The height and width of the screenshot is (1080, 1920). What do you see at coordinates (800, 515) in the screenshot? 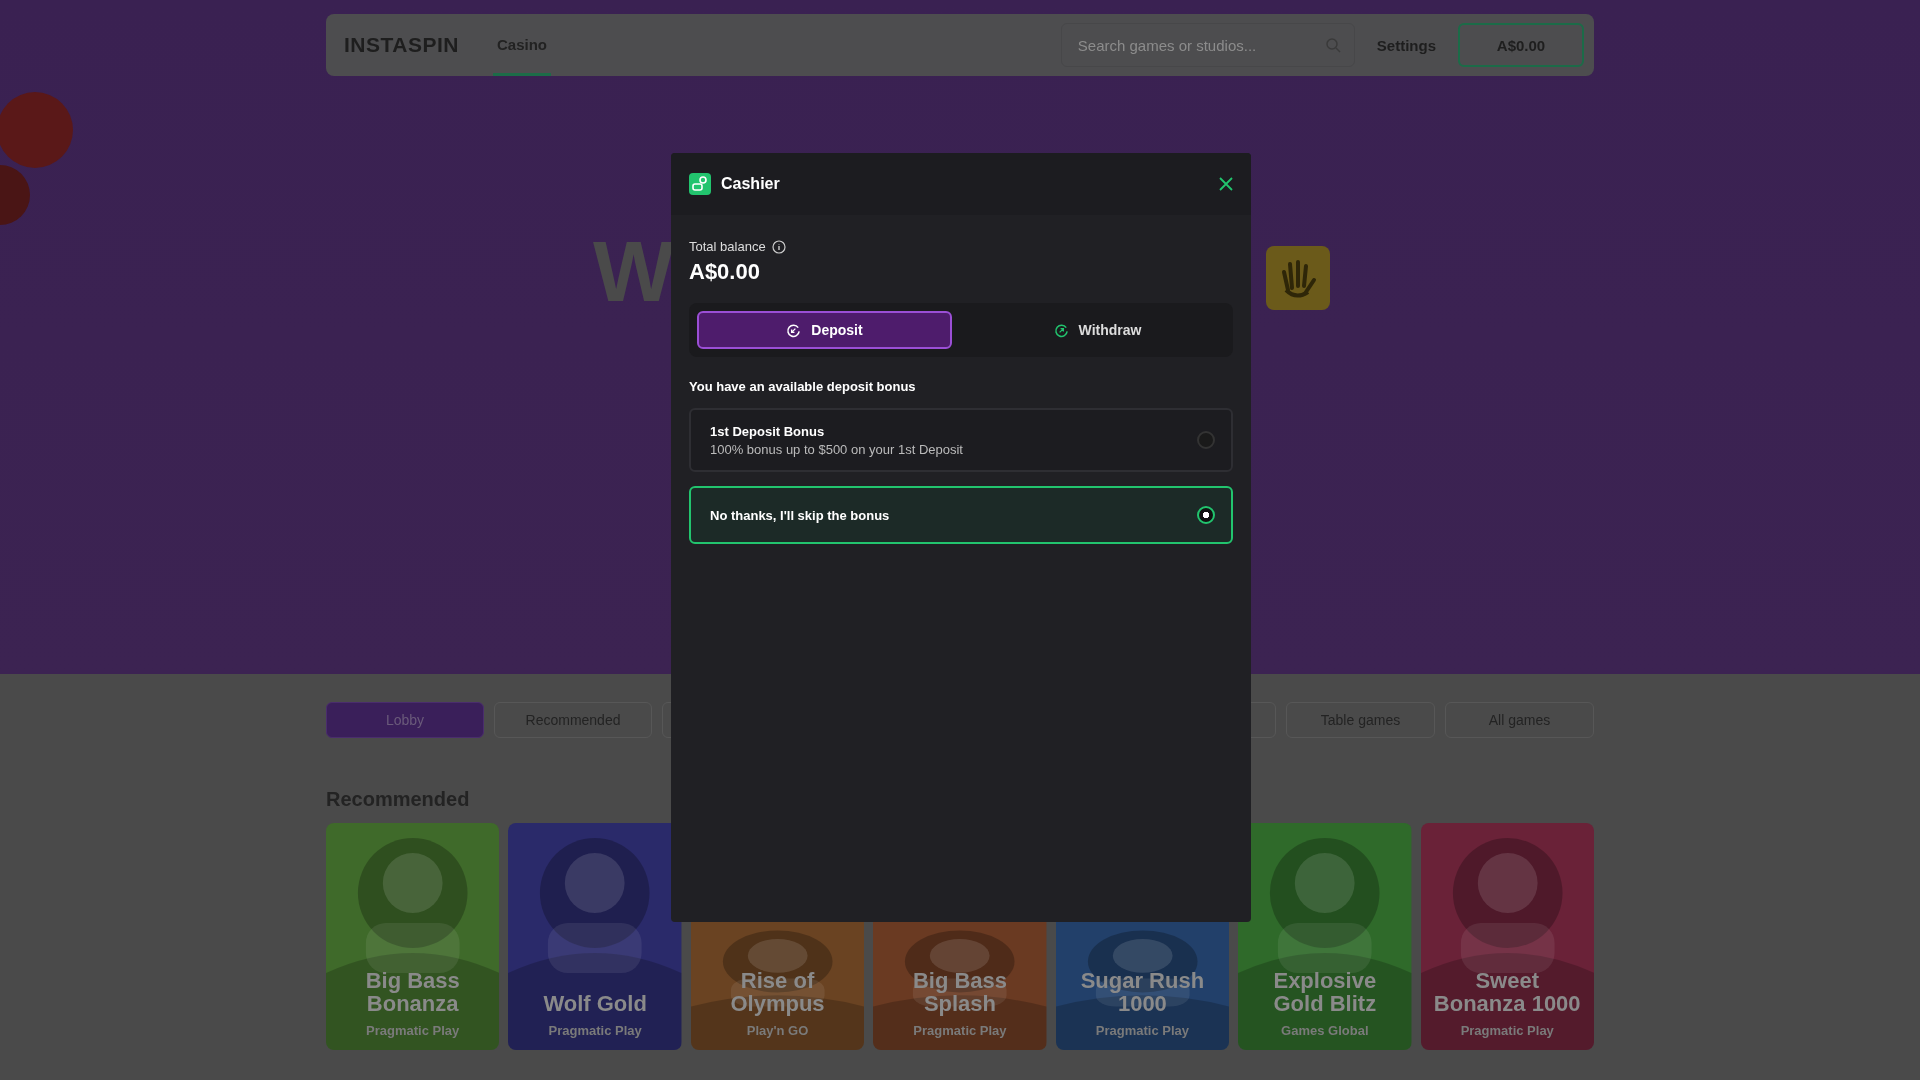
I see `option-title: No thanks, I'll skip the bonus` at bounding box center [800, 515].